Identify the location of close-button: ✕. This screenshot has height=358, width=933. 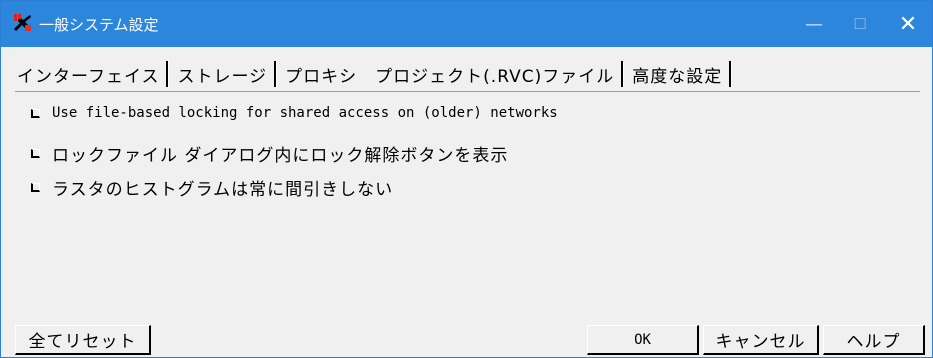
(908, 24).